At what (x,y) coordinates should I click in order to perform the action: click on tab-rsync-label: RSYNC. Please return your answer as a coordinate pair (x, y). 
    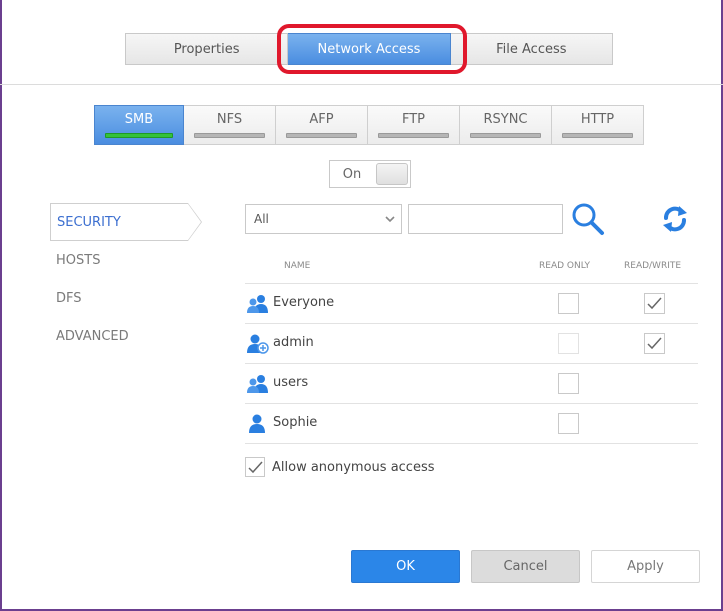
    Looking at the image, I should click on (505, 119).